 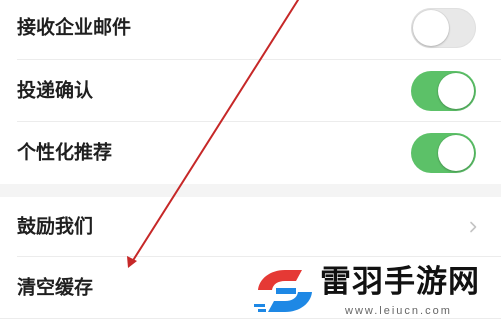 I want to click on personalized-recommend-toggle, so click(x=443, y=153).